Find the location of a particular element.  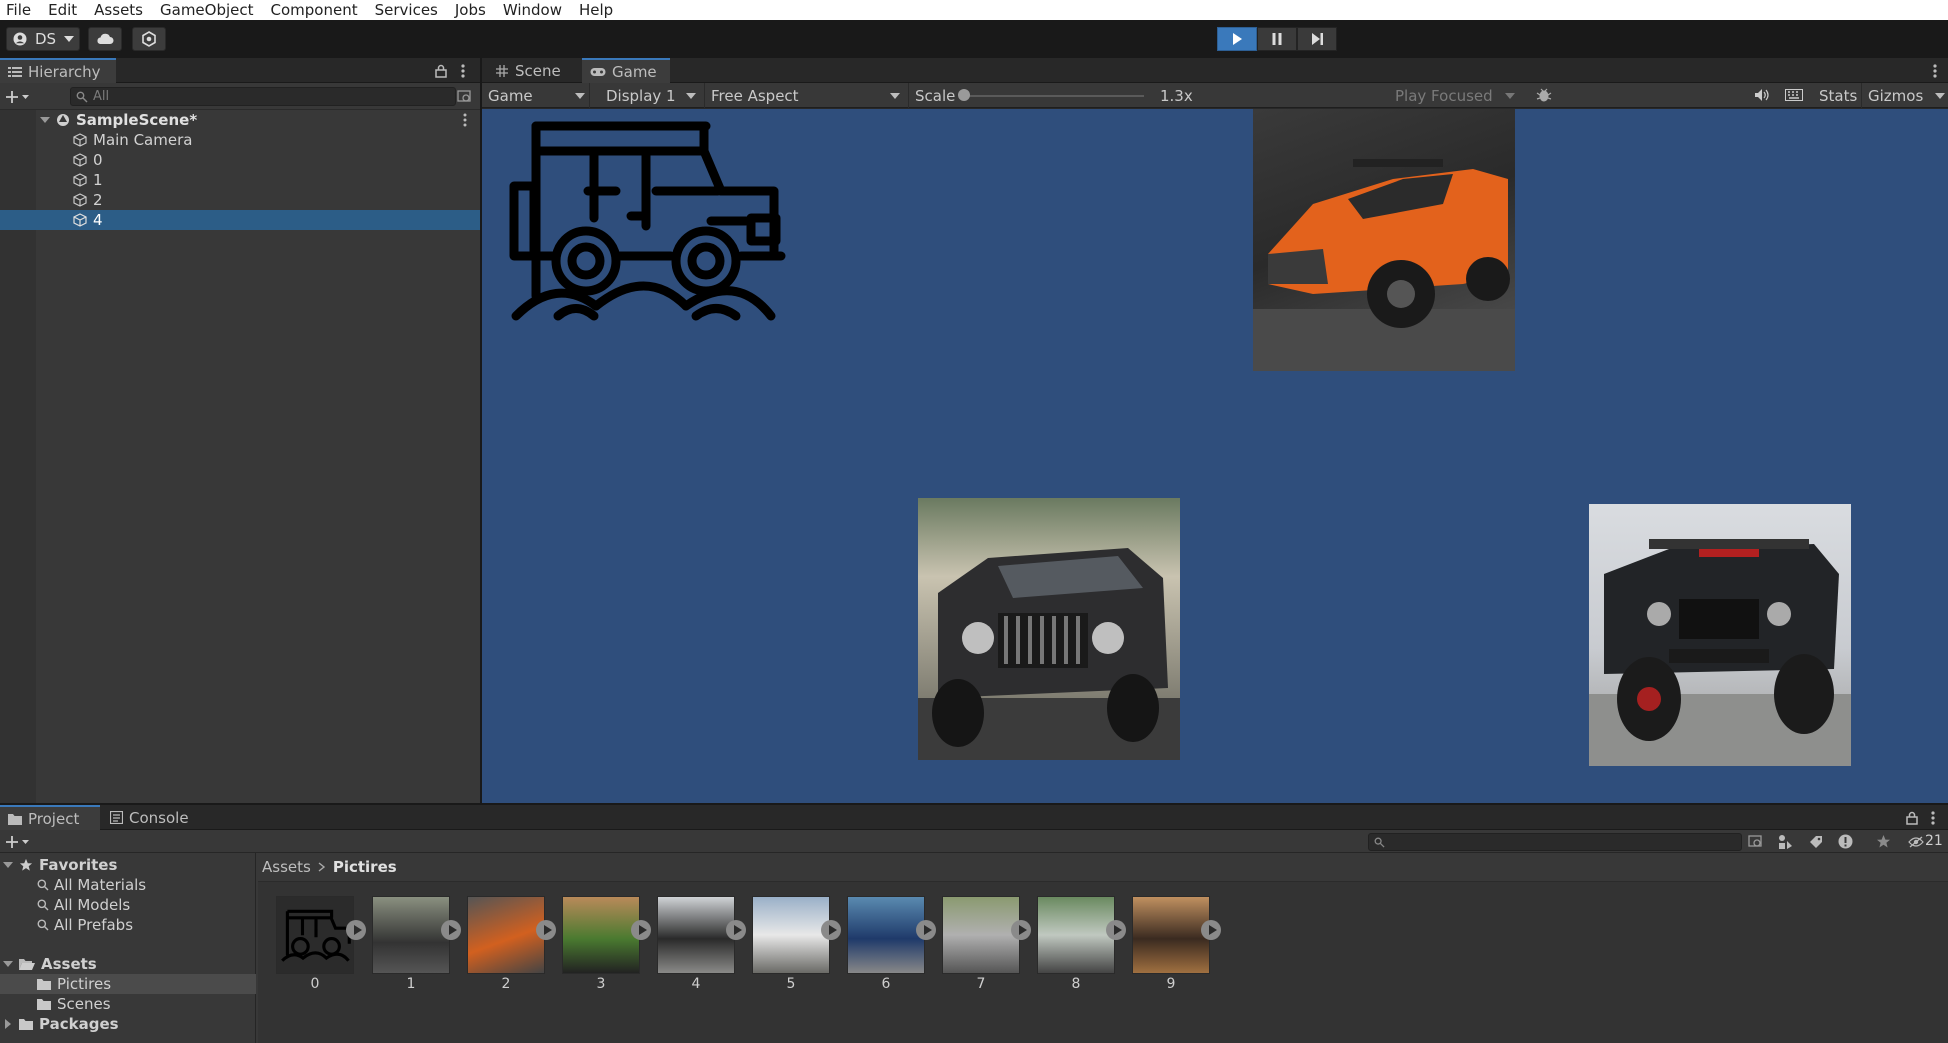

hierarchy-item-0: 0 is located at coordinates (240, 160).